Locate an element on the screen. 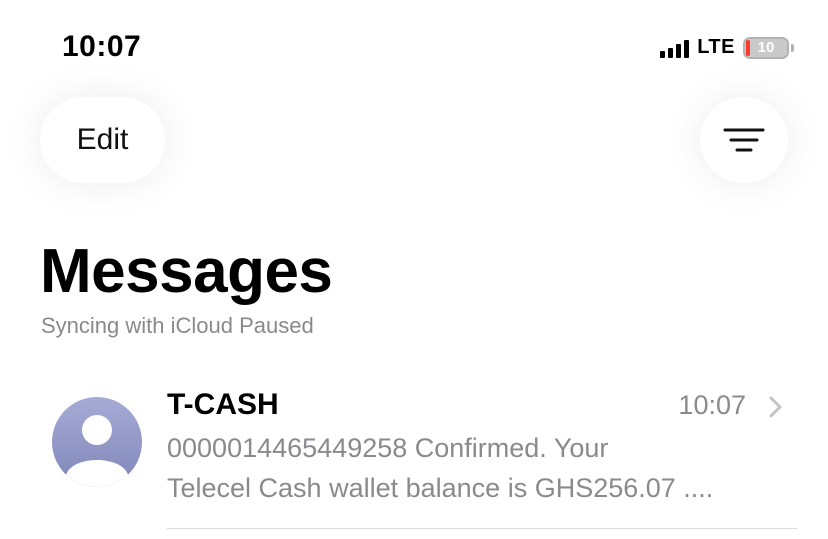  status-time: 10:07 is located at coordinates (102, 46).